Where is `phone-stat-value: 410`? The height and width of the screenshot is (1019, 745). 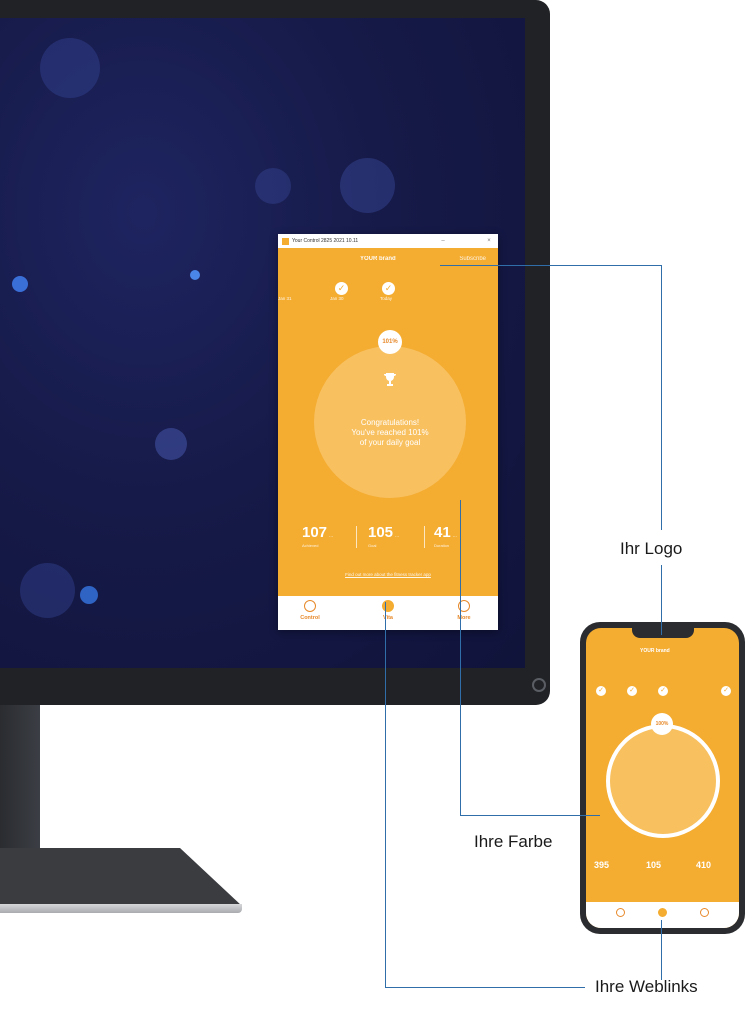
phone-stat-value: 410 is located at coordinates (704, 865).